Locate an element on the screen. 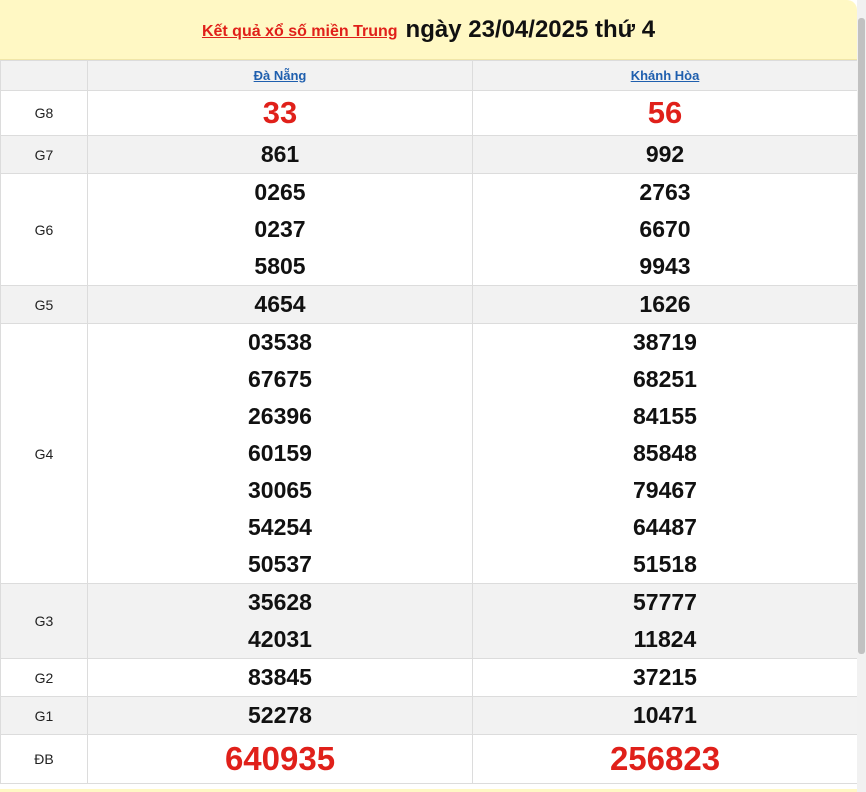 The height and width of the screenshot is (792, 866). prize-row-g3: G3 35628 42031 57777 11824 is located at coordinates (429, 621).